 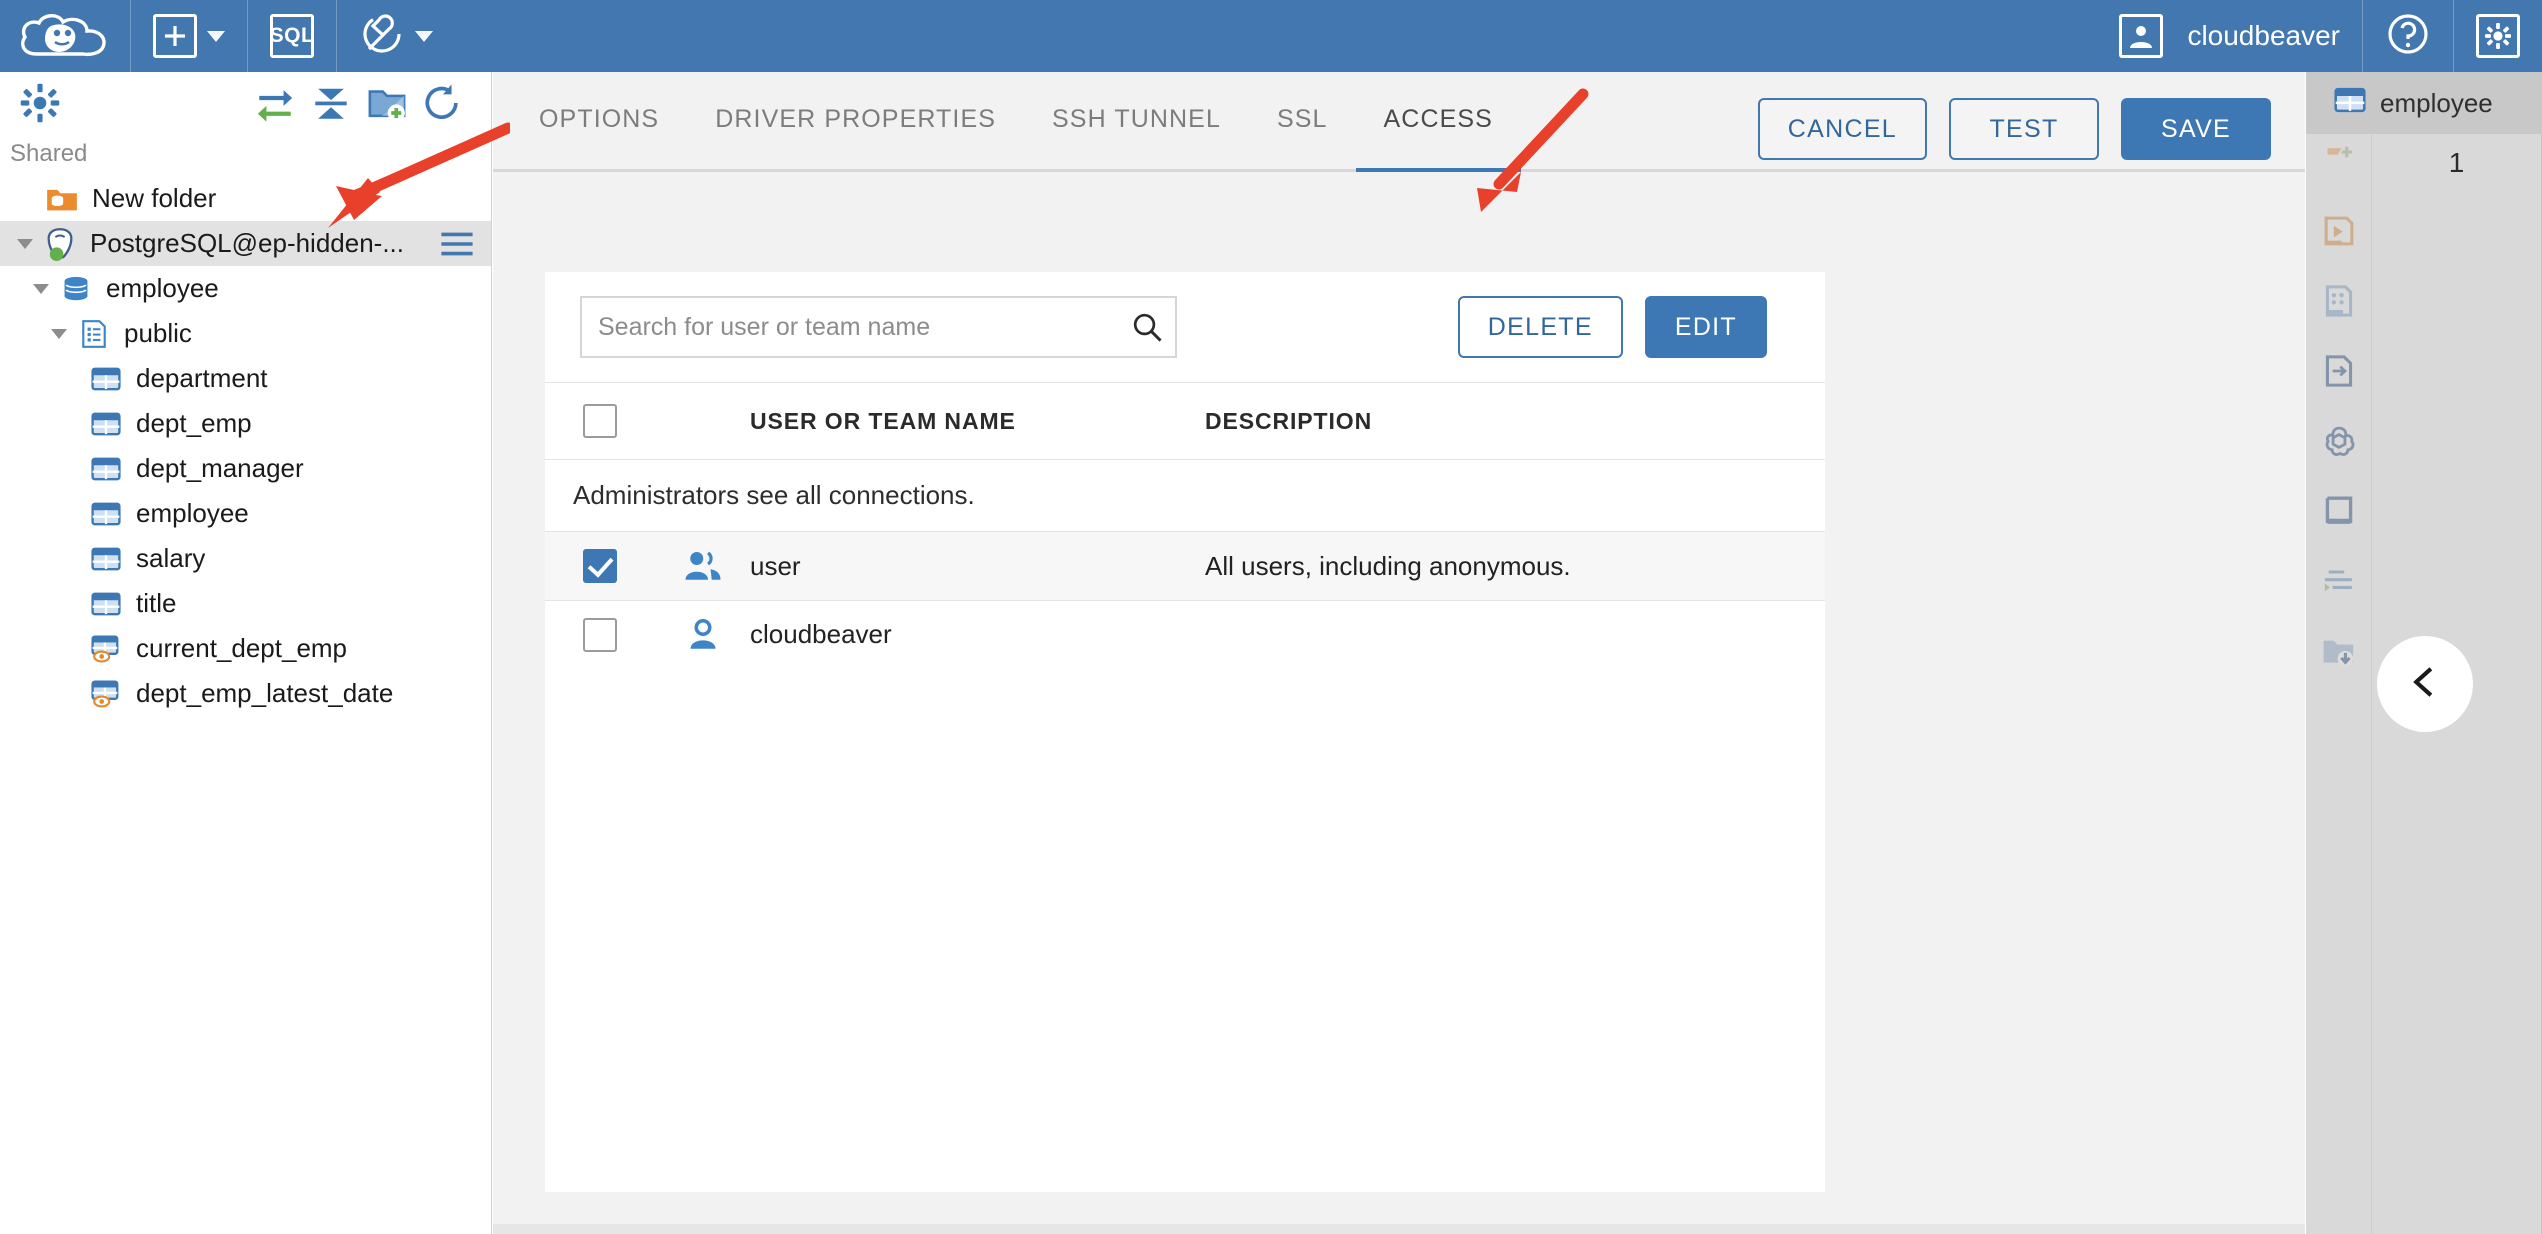 What do you see at coordinates (1136, 119) in the screenshot?
I see `tab-ssh-tunnel: SSH TUNNEL` at bounding box center [1136, 119].